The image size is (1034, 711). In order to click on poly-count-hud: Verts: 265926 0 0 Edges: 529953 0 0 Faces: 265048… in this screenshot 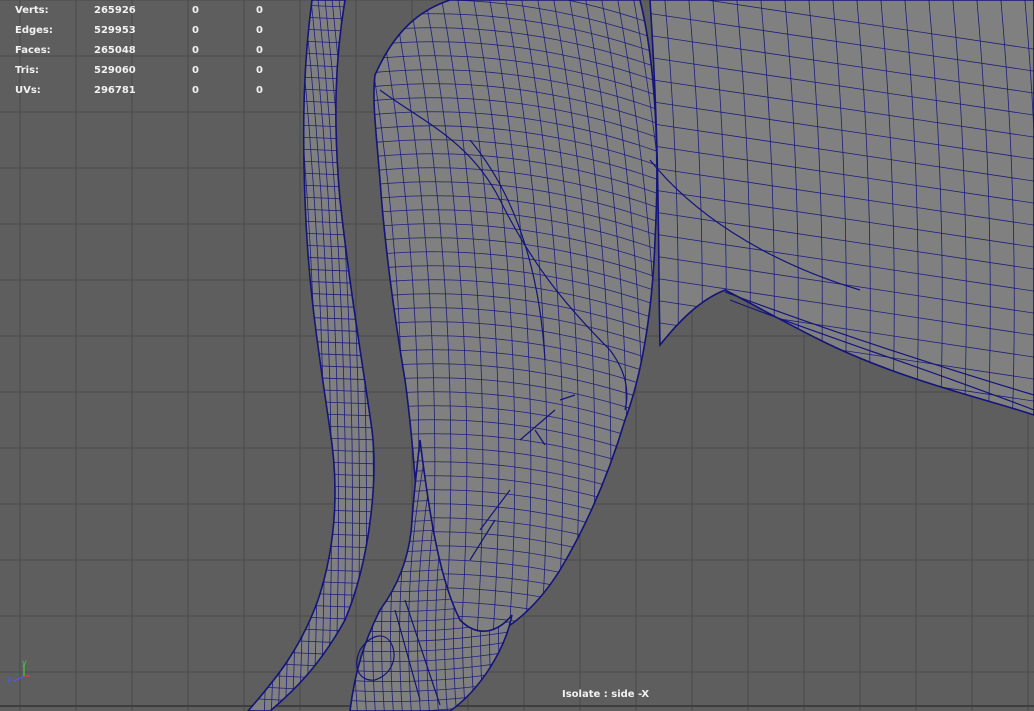, I will do `click(155, 51)`.